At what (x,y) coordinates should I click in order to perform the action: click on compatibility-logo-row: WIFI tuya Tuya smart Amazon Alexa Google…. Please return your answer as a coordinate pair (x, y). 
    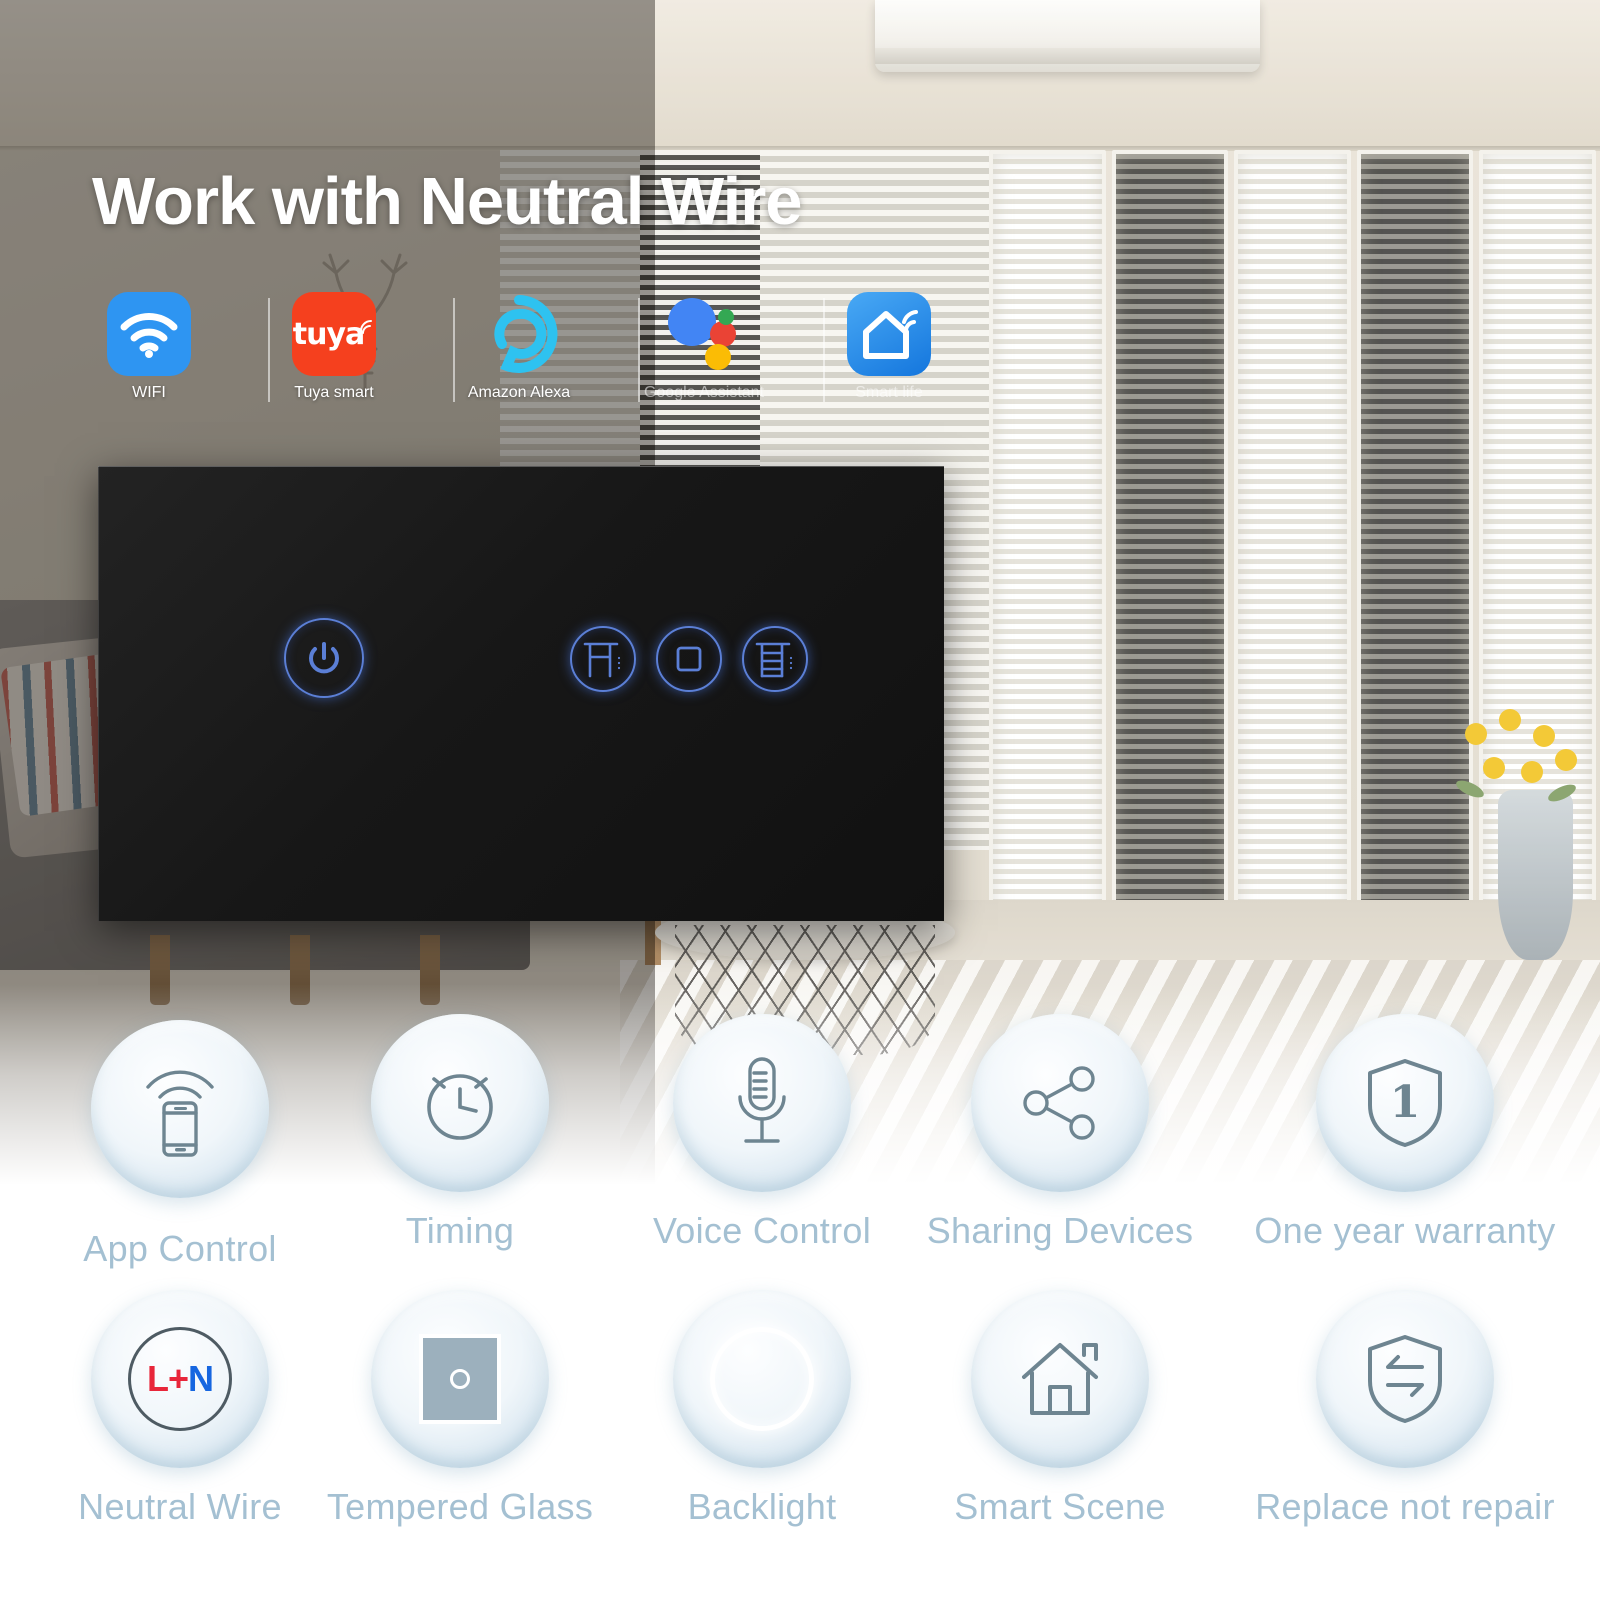
    Looking at the image, I should click on (600, 354).